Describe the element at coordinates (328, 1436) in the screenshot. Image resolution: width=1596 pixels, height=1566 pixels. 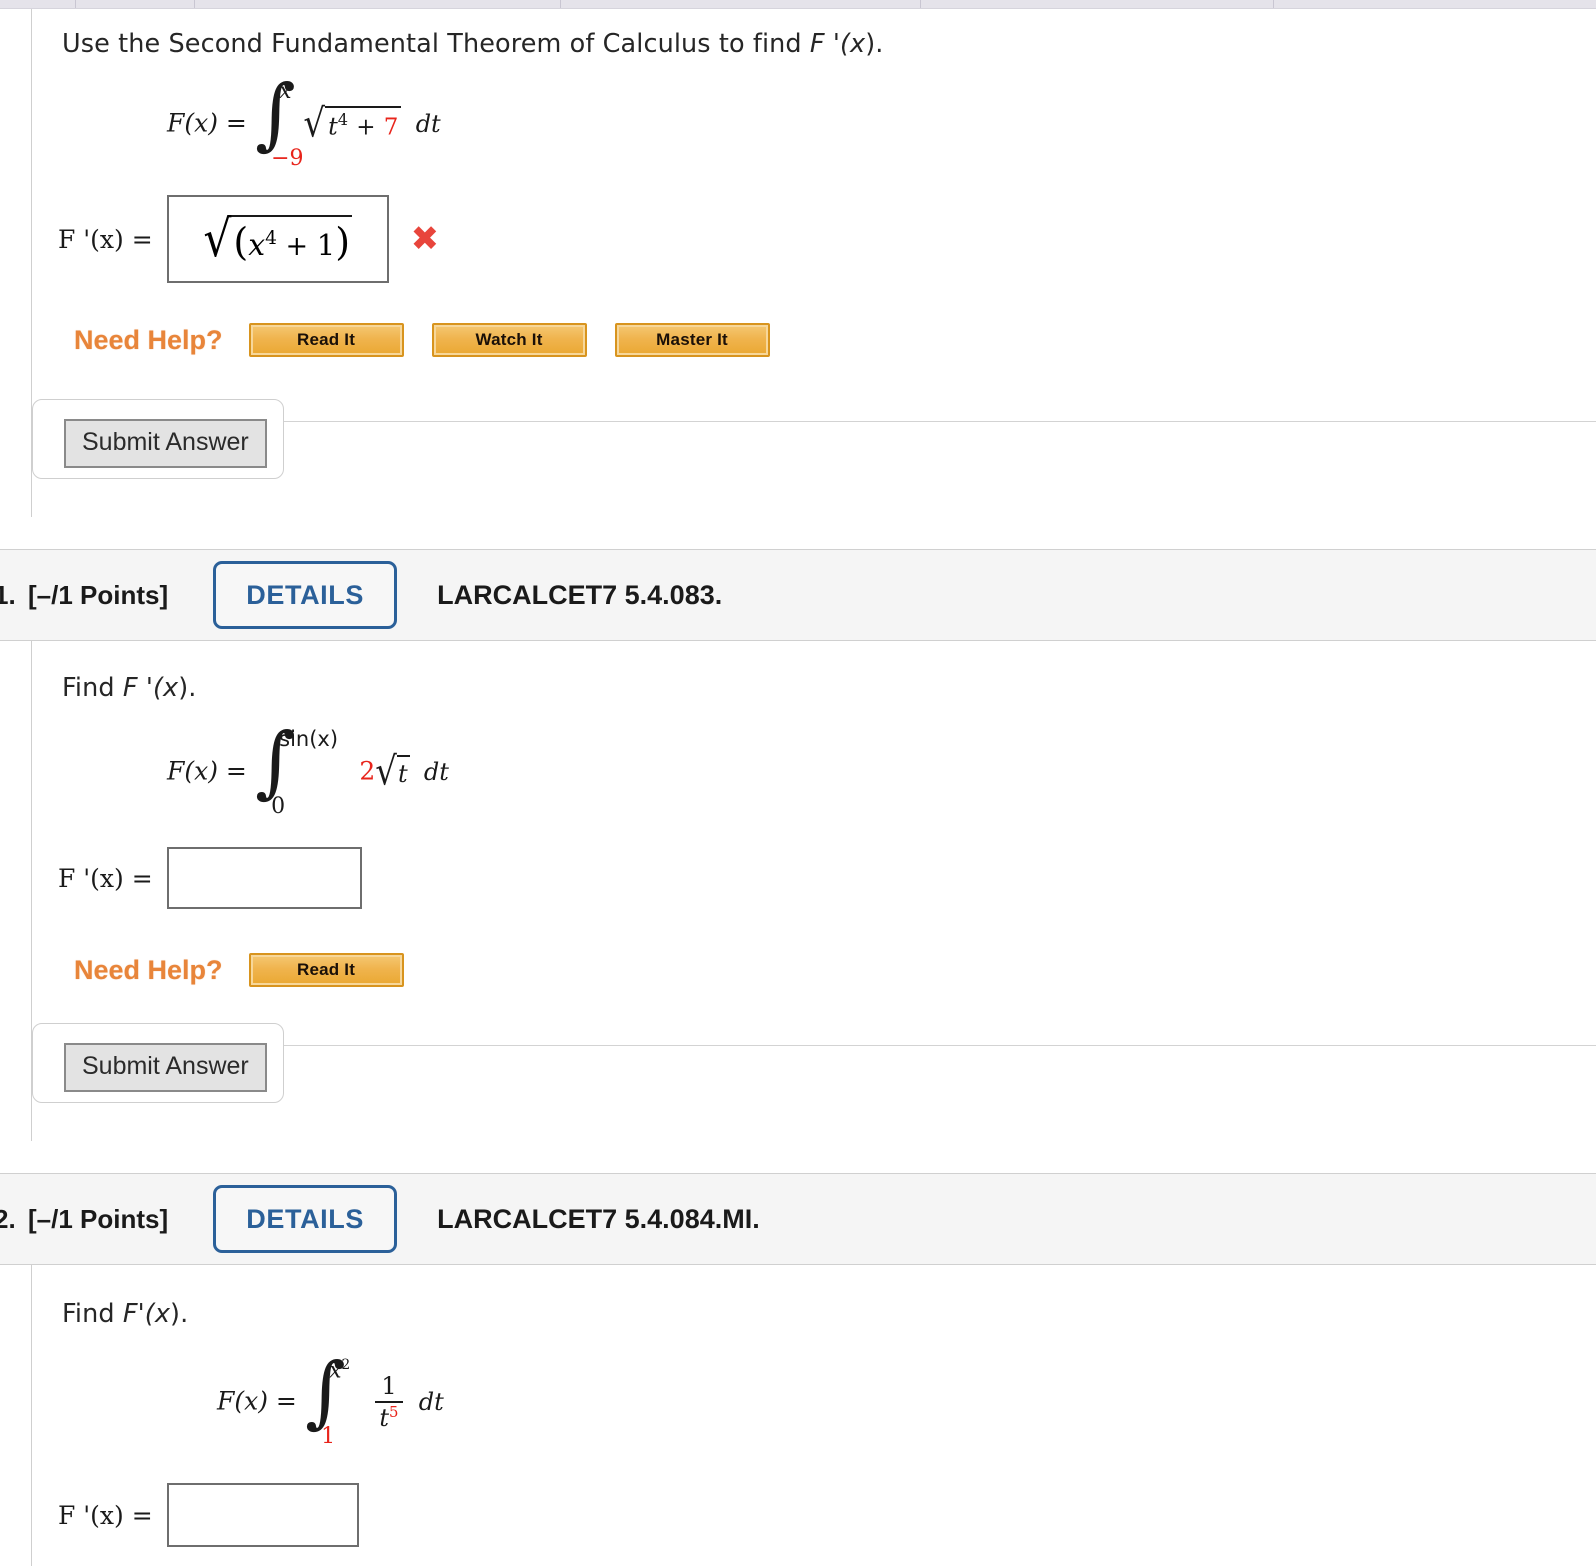
I see `integral-lower-limit: 1` at that location.